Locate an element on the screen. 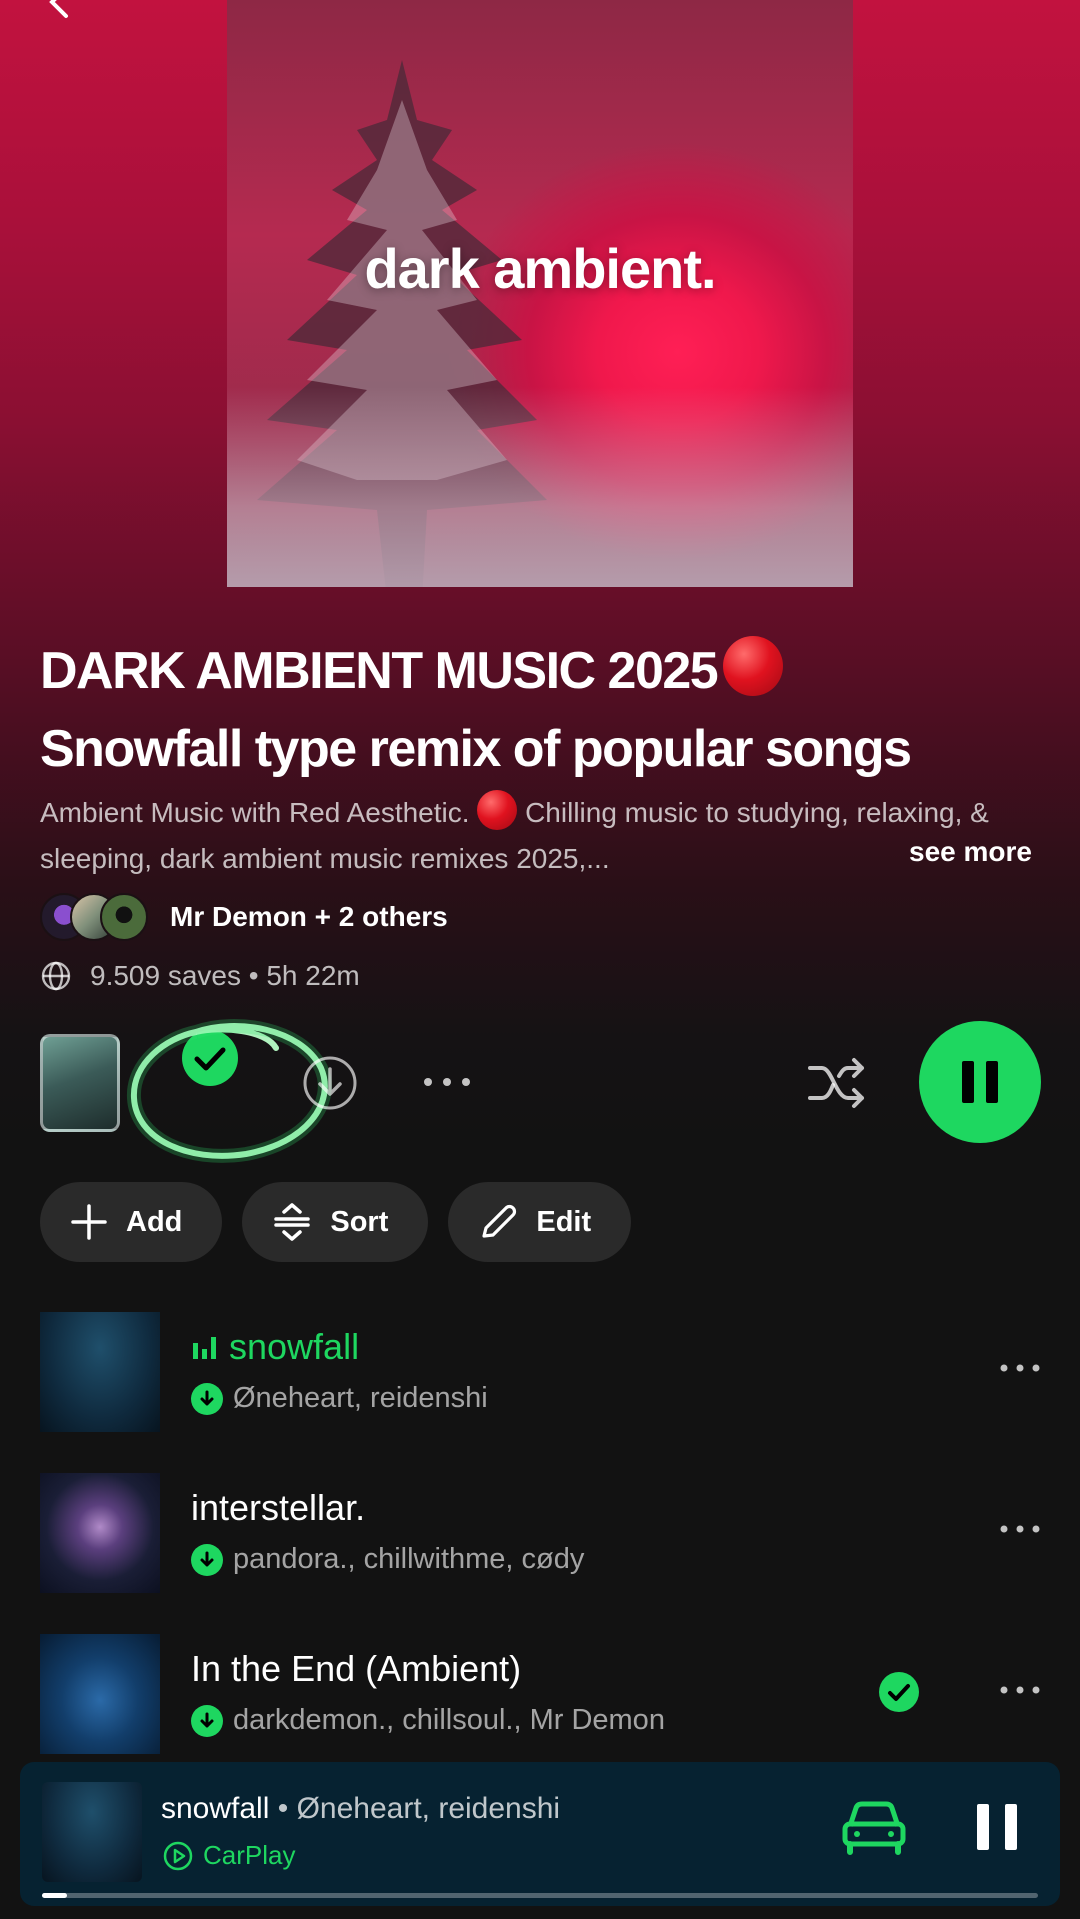  title-line-1: DARK AMBIENT MUSIC 2025 is located at coordinates (379, 671).